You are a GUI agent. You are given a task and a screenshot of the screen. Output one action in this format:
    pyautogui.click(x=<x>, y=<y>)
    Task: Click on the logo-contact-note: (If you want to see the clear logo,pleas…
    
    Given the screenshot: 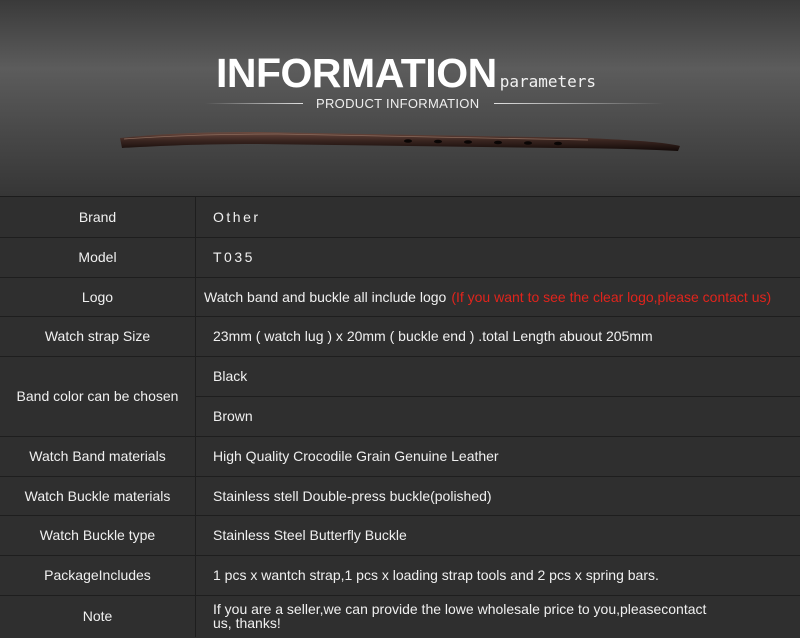 What is the action you would take?
    pyautogui.click(x=611, y=296)
    